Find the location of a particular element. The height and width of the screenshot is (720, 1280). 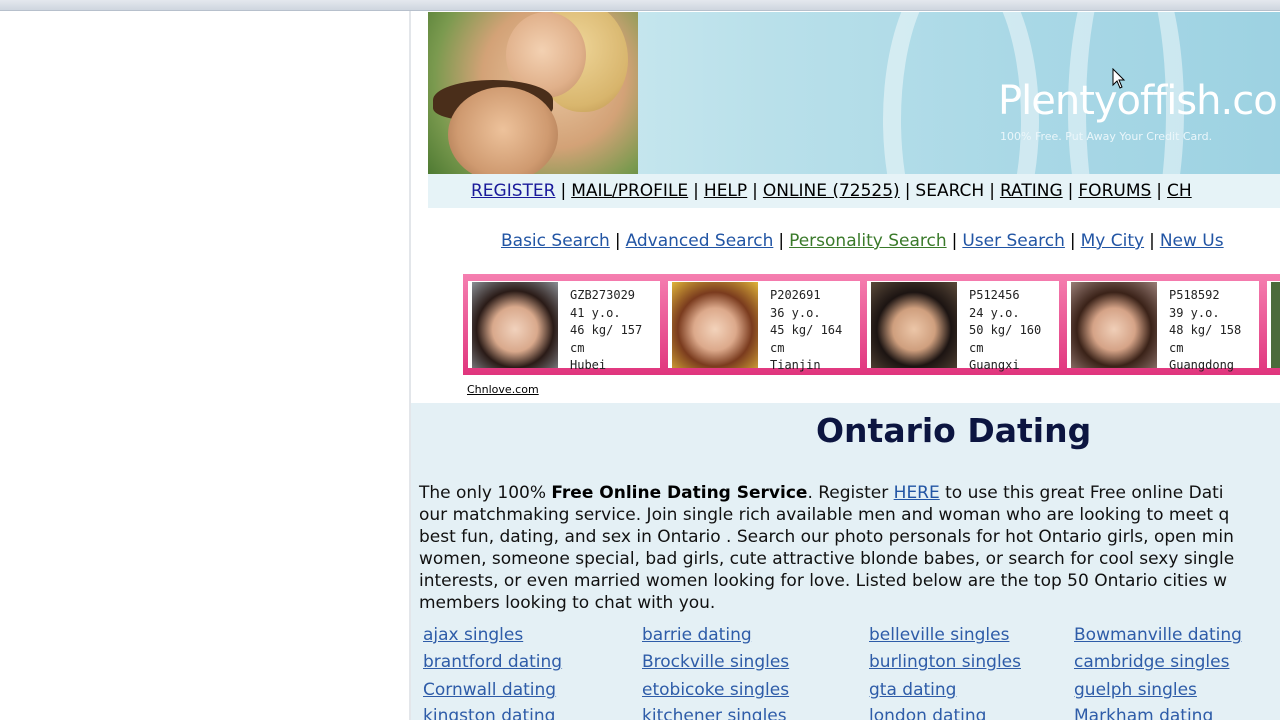

ad-profile-card is located at coordinates (1273, 324).